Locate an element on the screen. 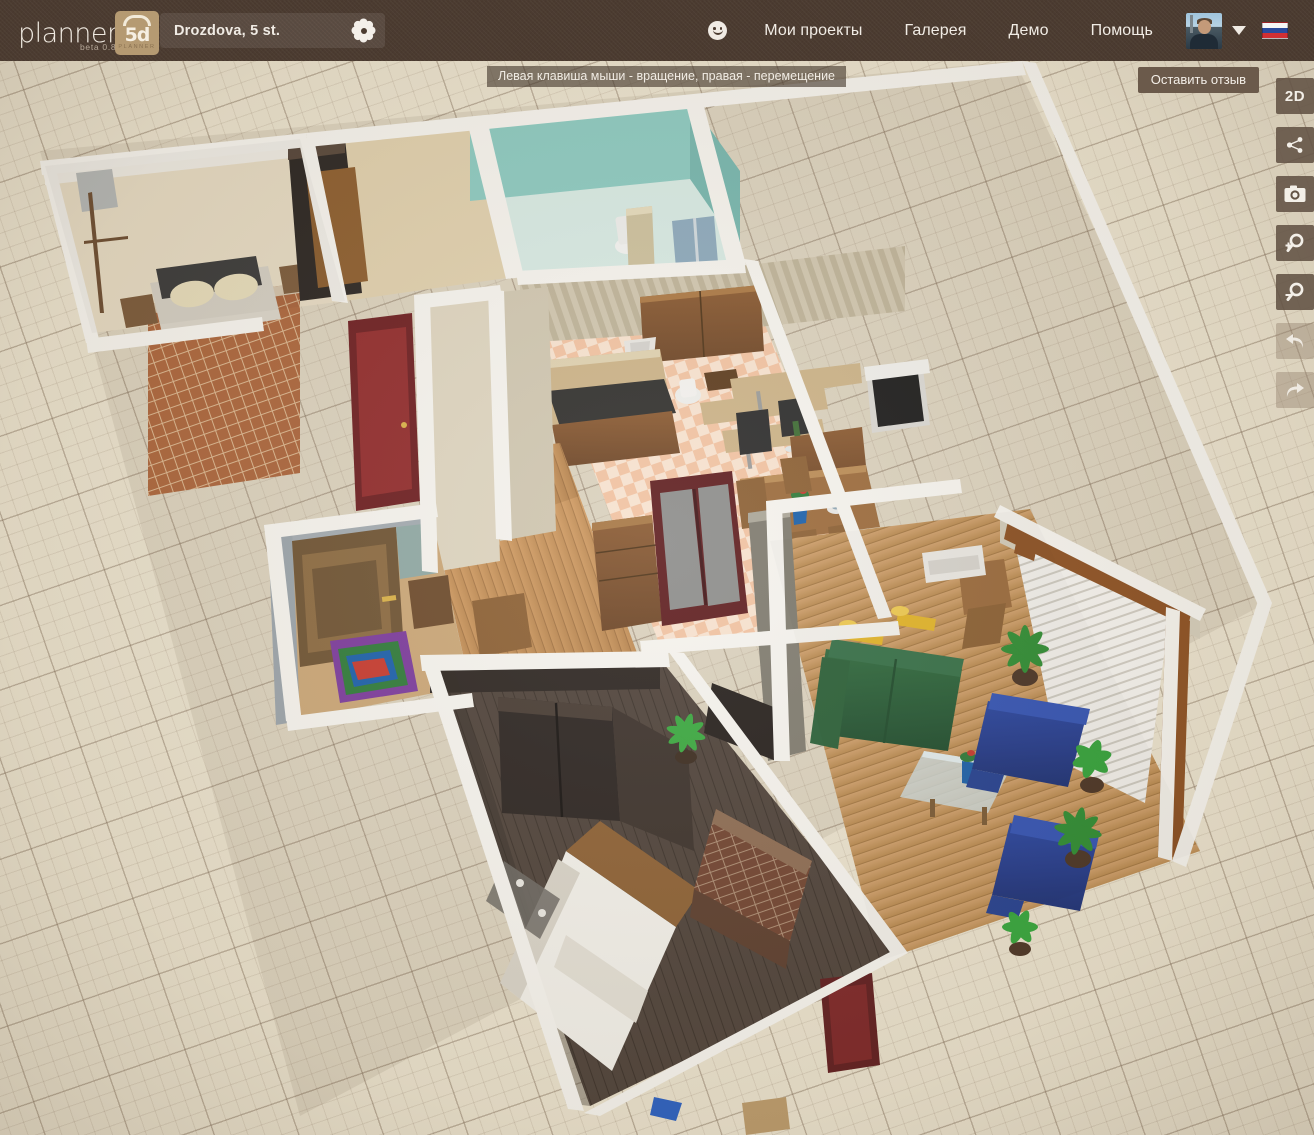  logo-badge-number: 5d is located at coordinates (137, 35).